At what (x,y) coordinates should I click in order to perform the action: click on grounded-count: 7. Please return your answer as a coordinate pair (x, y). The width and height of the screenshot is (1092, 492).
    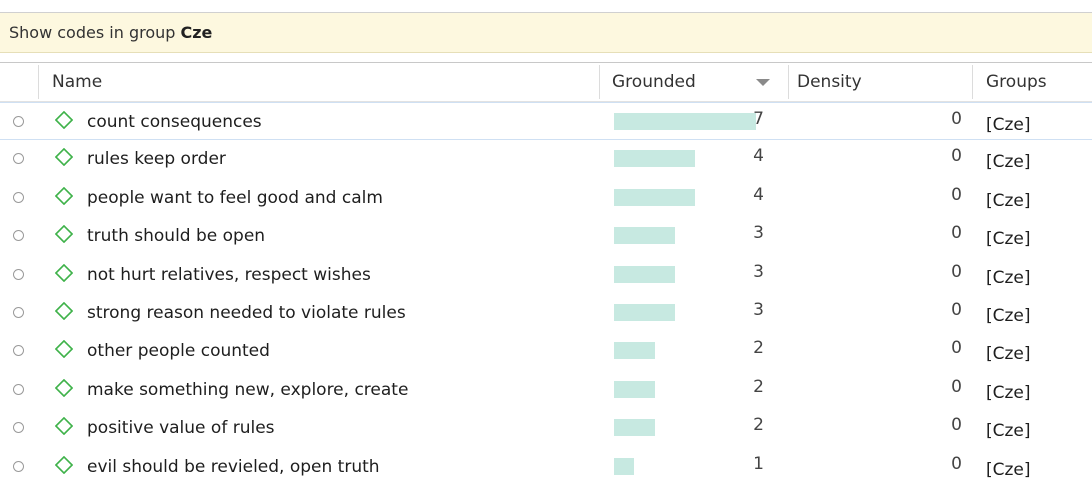
    Looking at the image, I should click on (758, 119).